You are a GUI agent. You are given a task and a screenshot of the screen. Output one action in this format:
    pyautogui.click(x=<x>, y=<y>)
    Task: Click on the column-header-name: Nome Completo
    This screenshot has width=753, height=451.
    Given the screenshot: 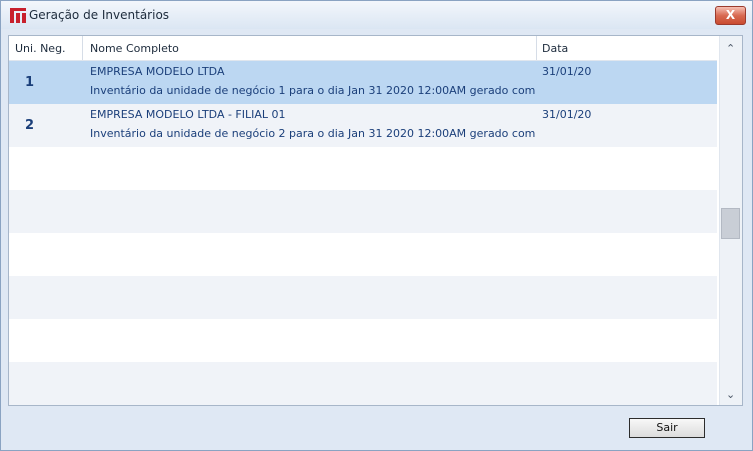 What is the action you would take?
    pyautogui.click(x=134, y=48)
    